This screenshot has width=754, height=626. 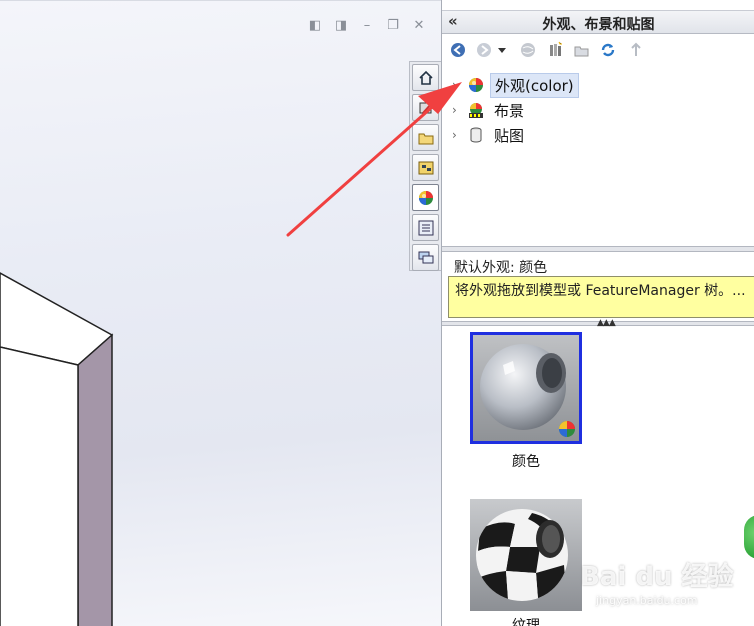 I want to click on thumbnail-label: 纹理, so click(x=526, y=622).